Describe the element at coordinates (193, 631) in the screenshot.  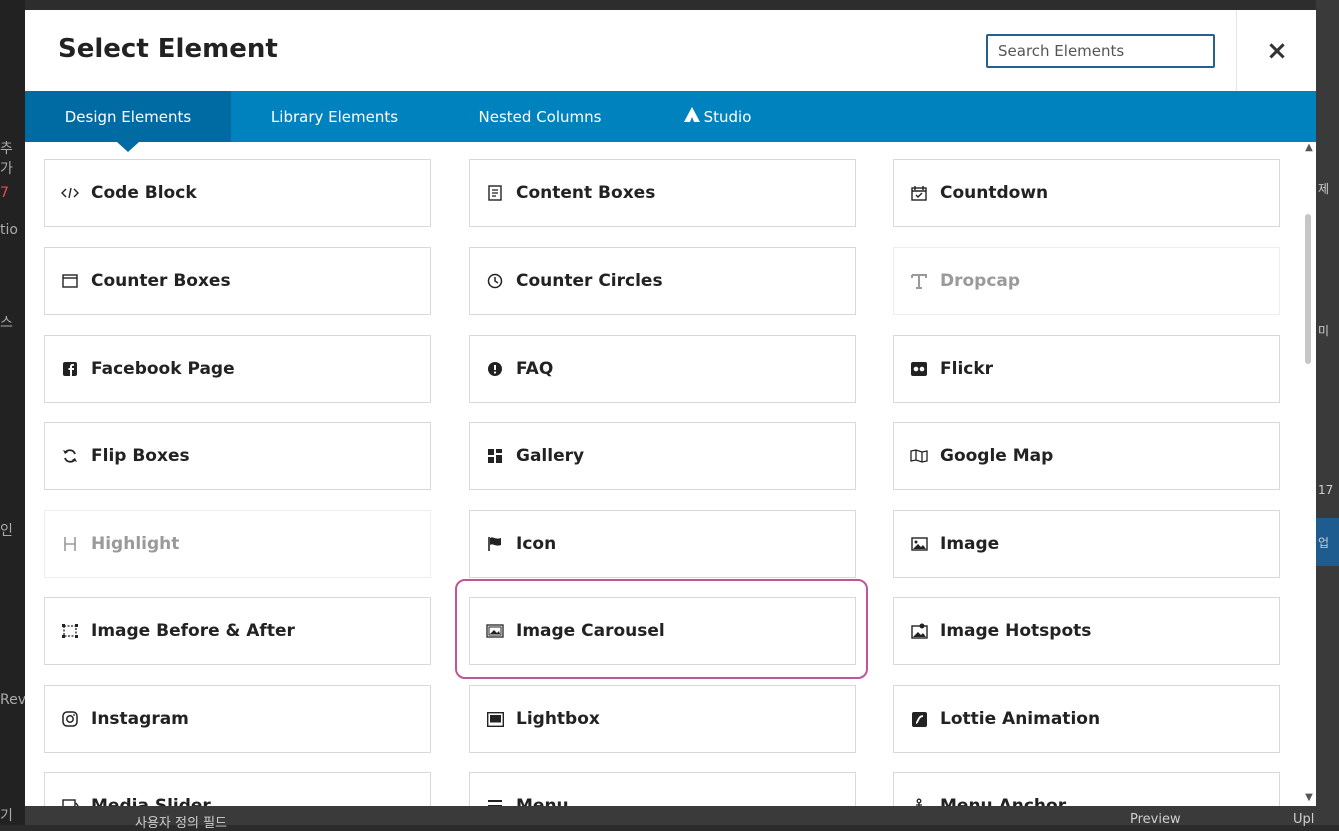
I see `element-label: Image Before & After` at that location.